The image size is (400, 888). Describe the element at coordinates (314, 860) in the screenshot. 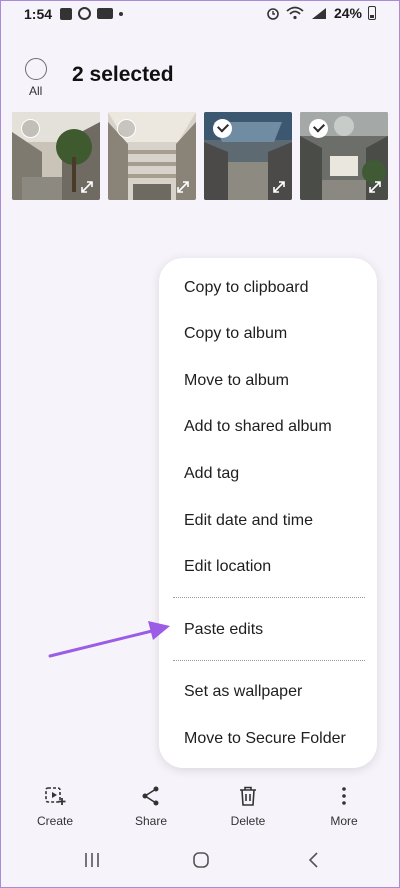

I see `back-icon` at that location.